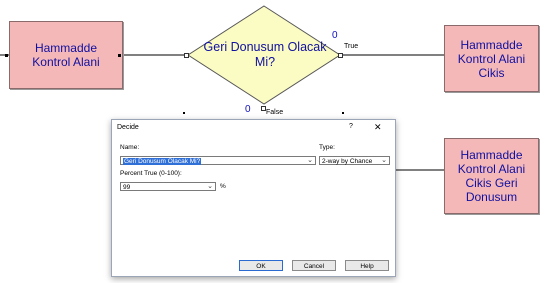 This screenshot has height=283, width=545. Describe the element at coordinates (218, 160) in the screenshot. I see `name-field: Geri Donusum Olacak Mi? ⌄` at that location.